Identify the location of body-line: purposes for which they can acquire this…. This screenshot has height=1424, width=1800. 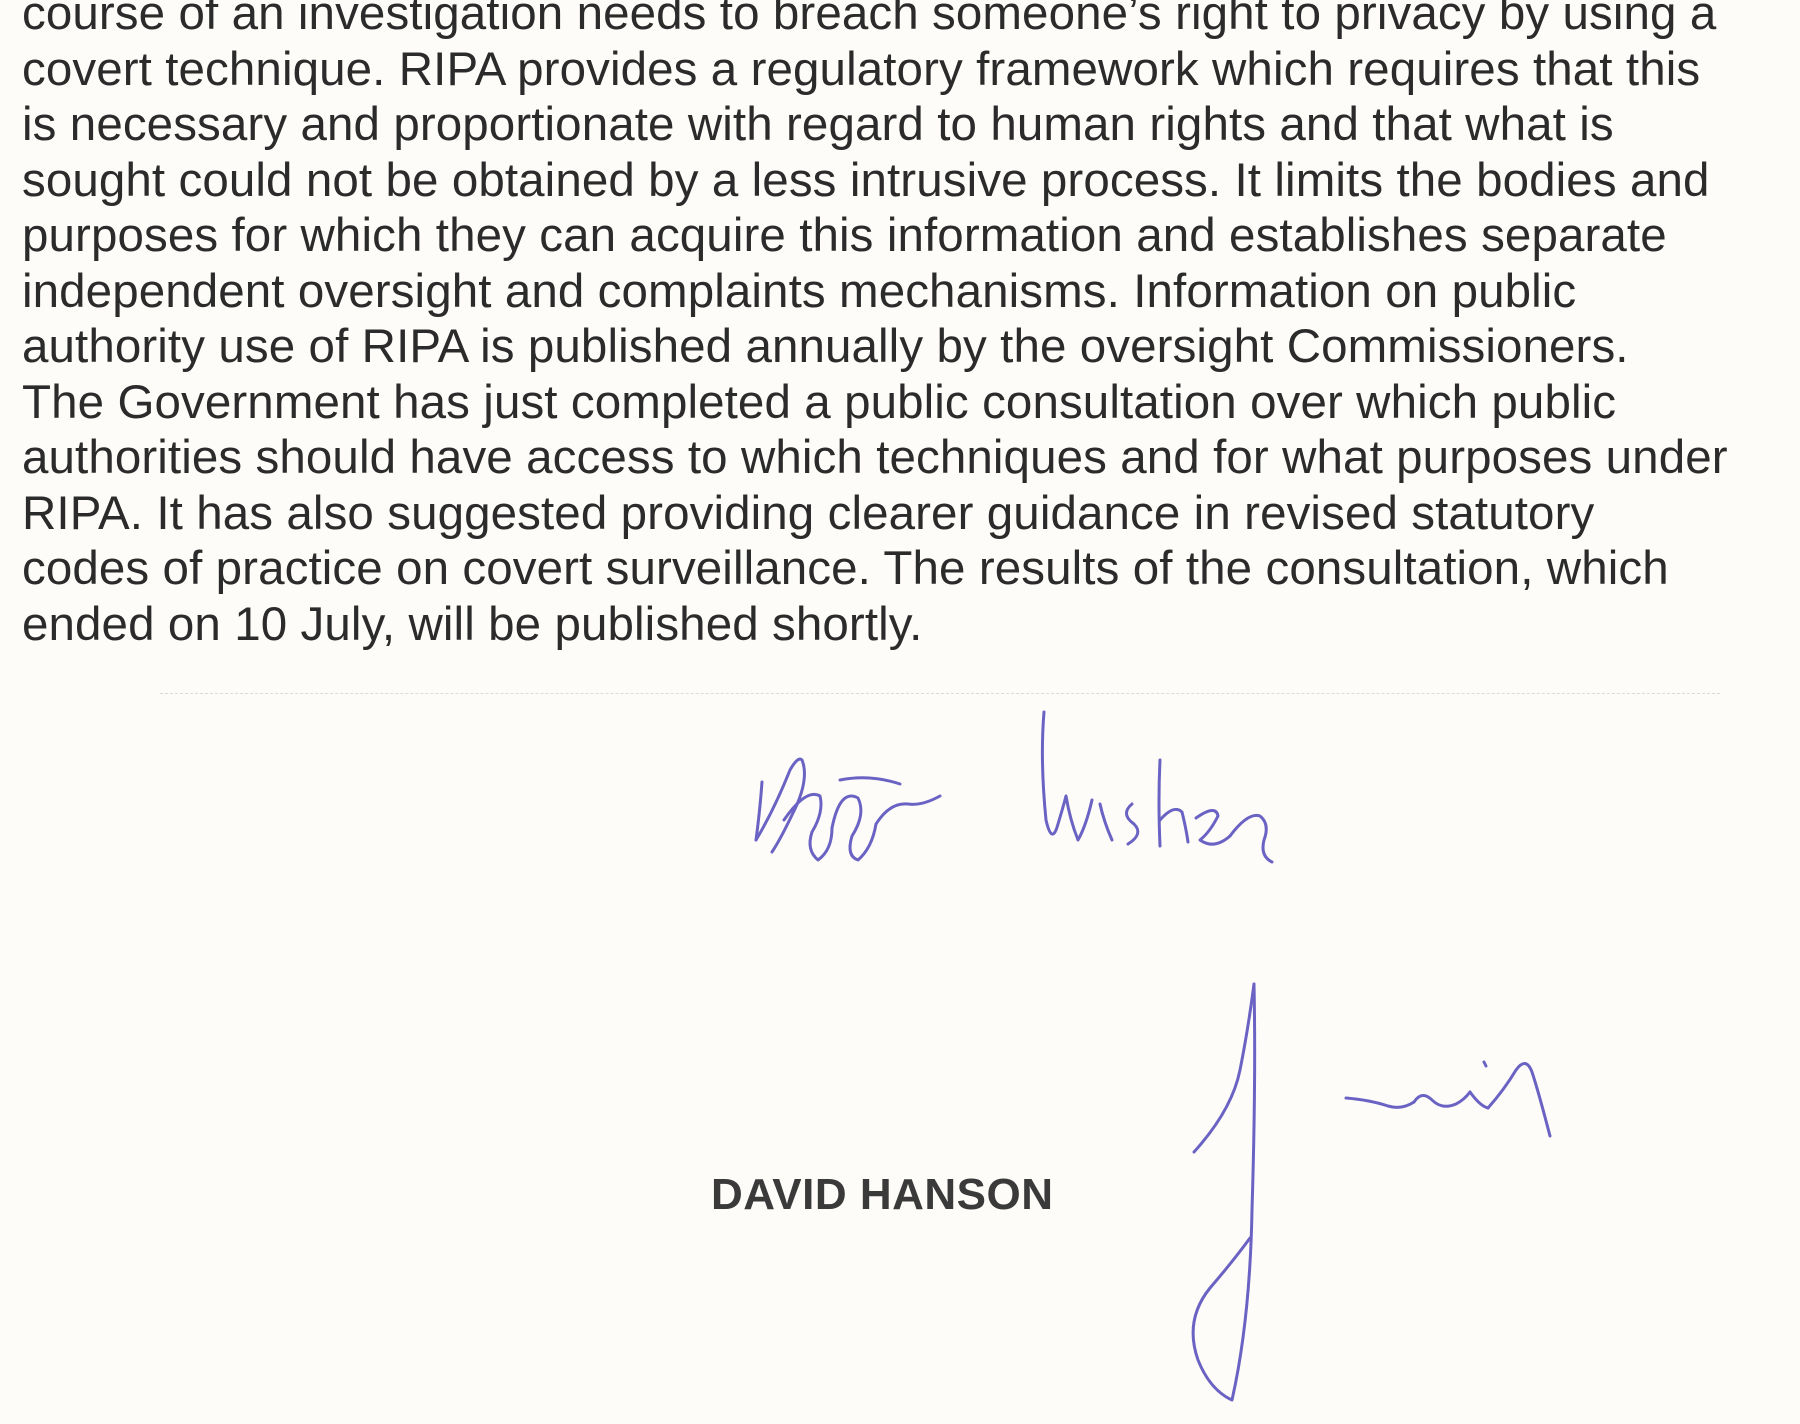
(844, 235).